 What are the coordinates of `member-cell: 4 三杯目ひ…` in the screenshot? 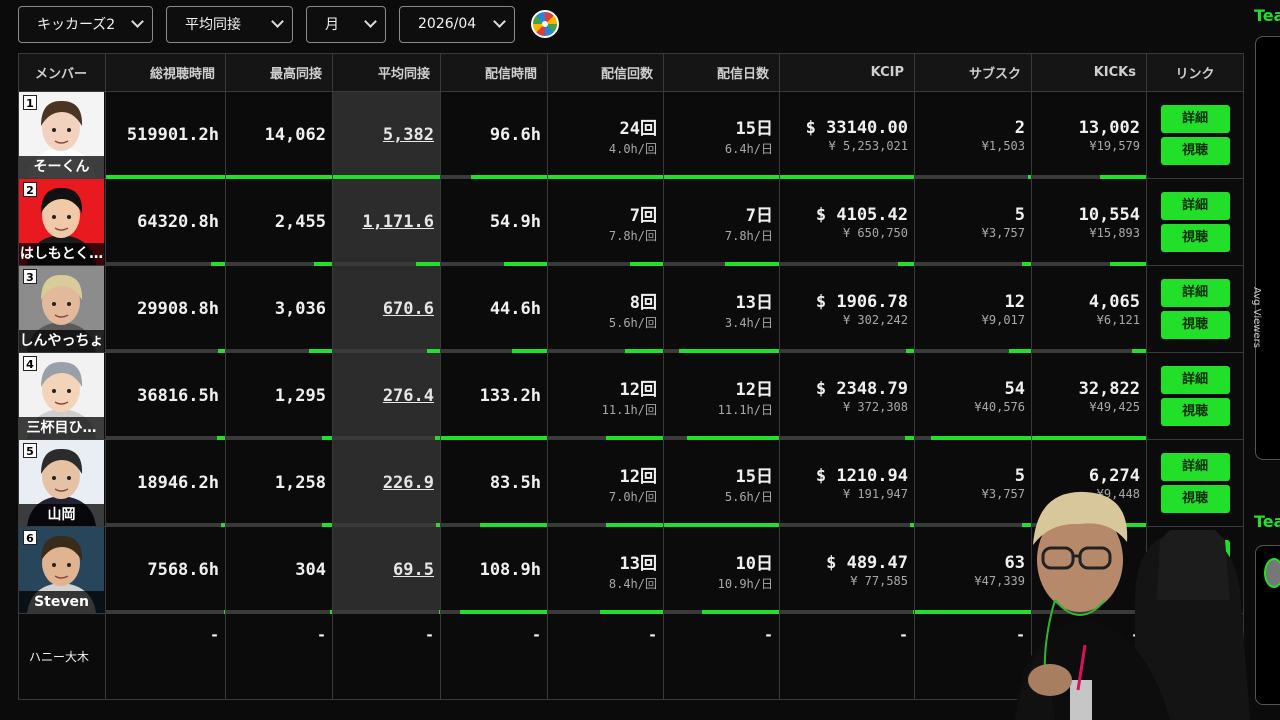 It's located at (62, 396).